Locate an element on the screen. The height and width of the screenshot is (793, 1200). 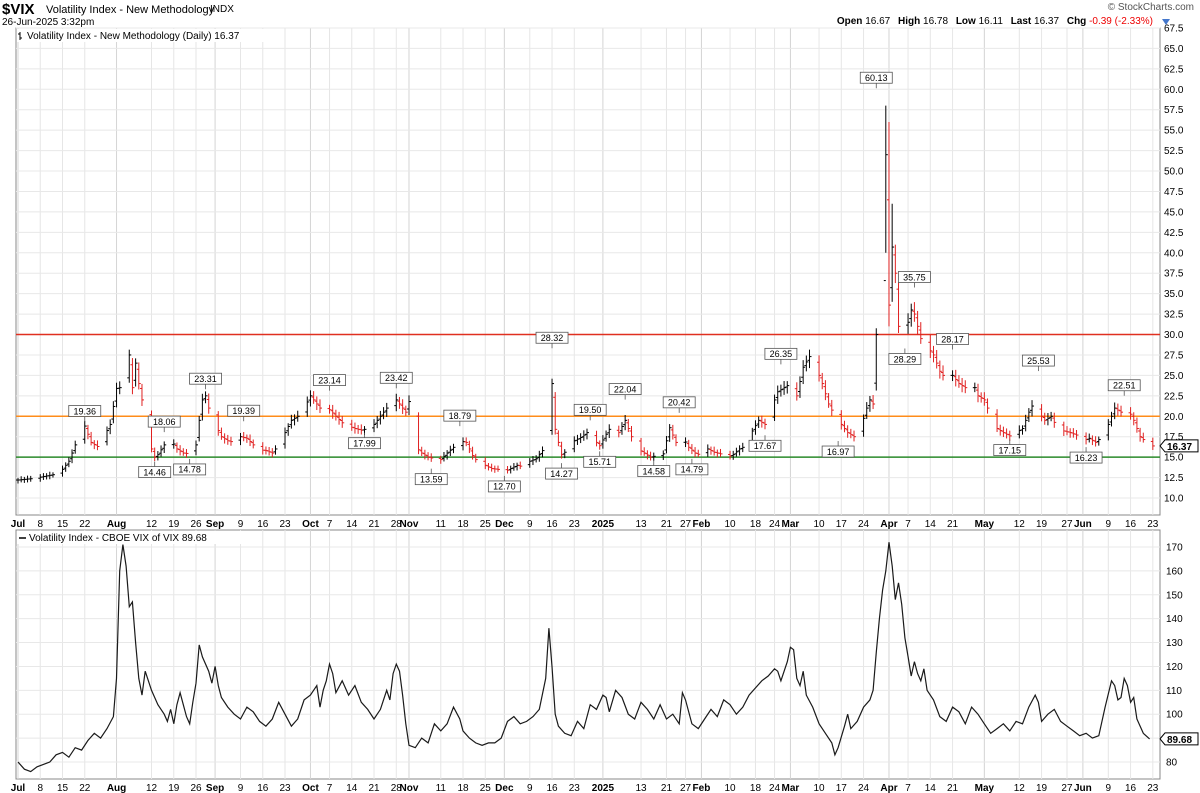
x-tick-label: Mar is located at coordinates (791, 788).